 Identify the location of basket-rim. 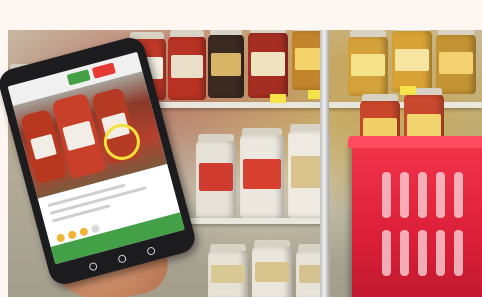
(415, 142).